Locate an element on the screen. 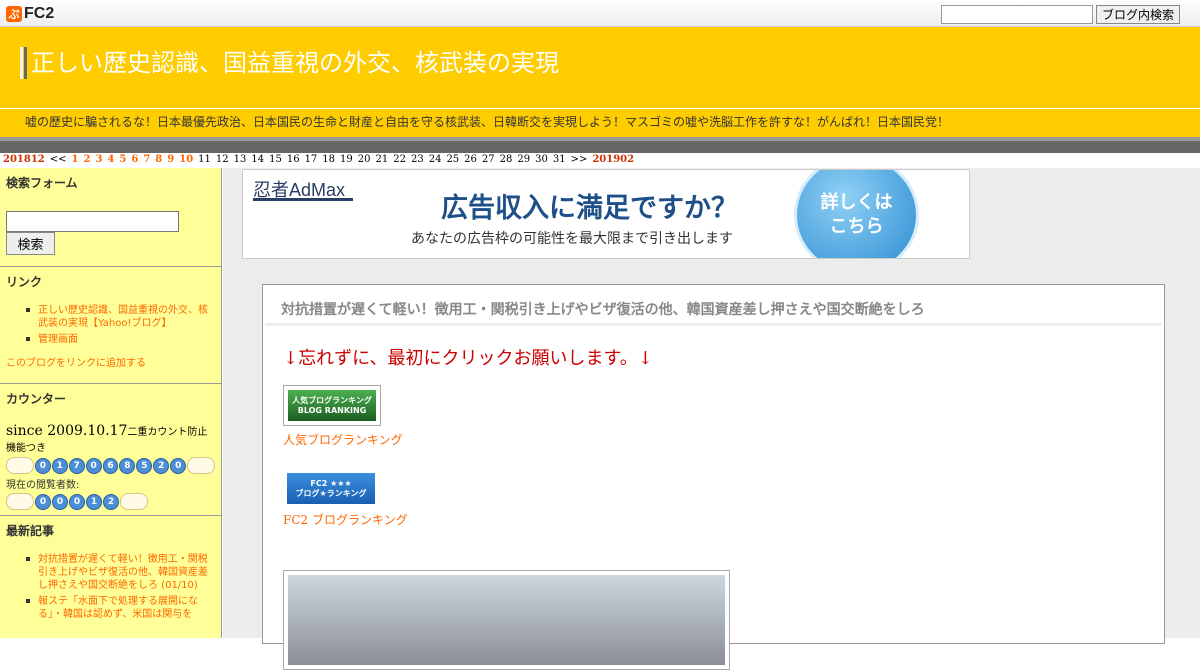 This screenshot has height=670, width=1200. current-counter: 00012 is located at coordinates (110, 501).